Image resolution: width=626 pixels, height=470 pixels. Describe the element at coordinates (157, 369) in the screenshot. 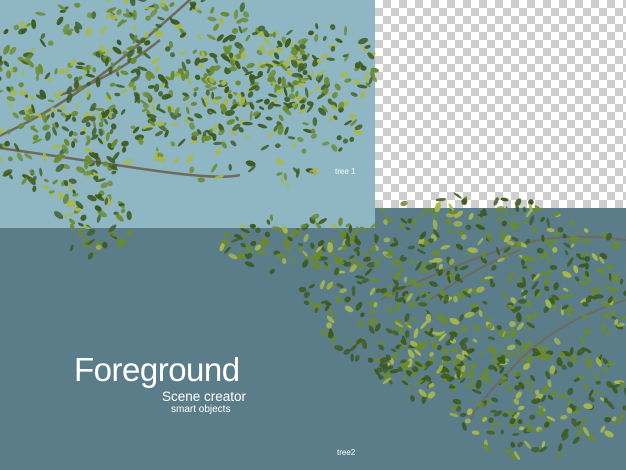

I see `foreground-heading: Foreground` at that location.